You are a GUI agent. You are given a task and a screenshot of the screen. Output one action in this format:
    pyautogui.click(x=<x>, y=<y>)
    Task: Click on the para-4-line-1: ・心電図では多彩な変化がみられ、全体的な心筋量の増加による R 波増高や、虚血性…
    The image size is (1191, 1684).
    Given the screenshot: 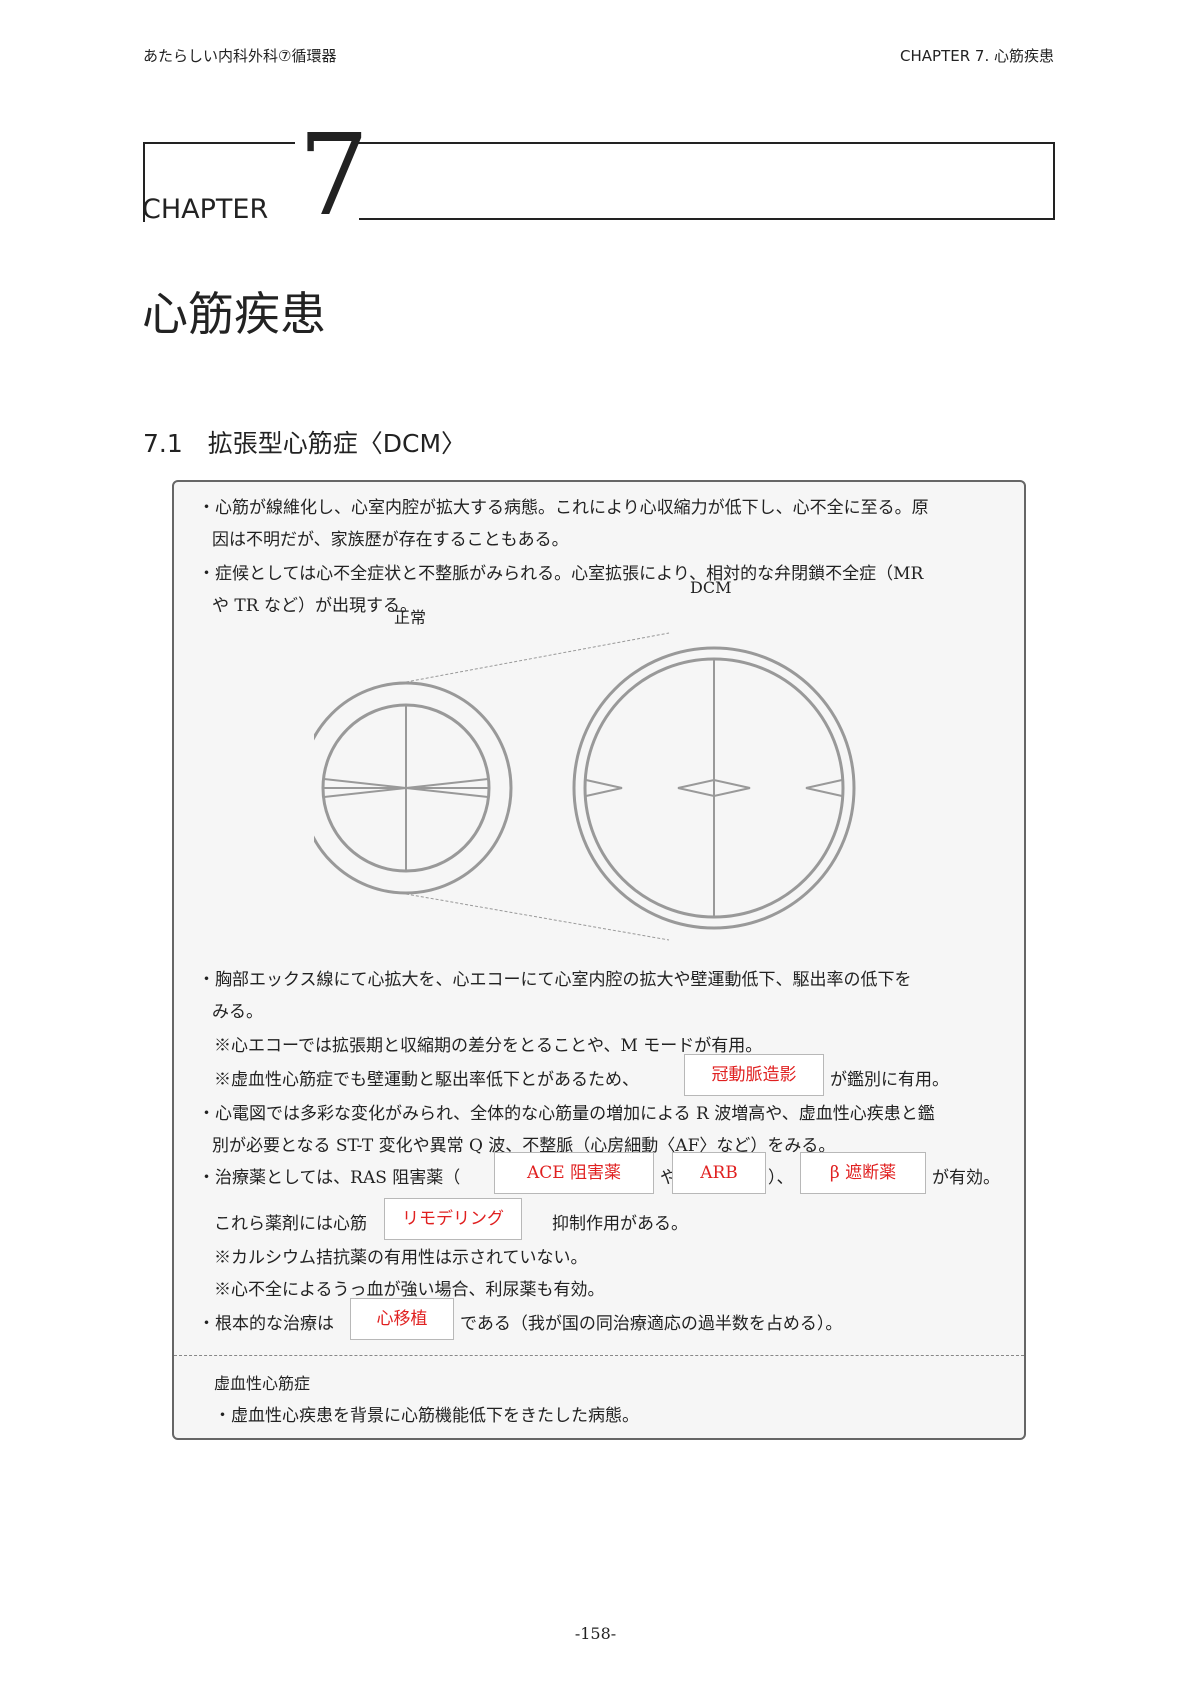 What is the action you would take?
    pyautogui.click(x=566, y=1114)
    